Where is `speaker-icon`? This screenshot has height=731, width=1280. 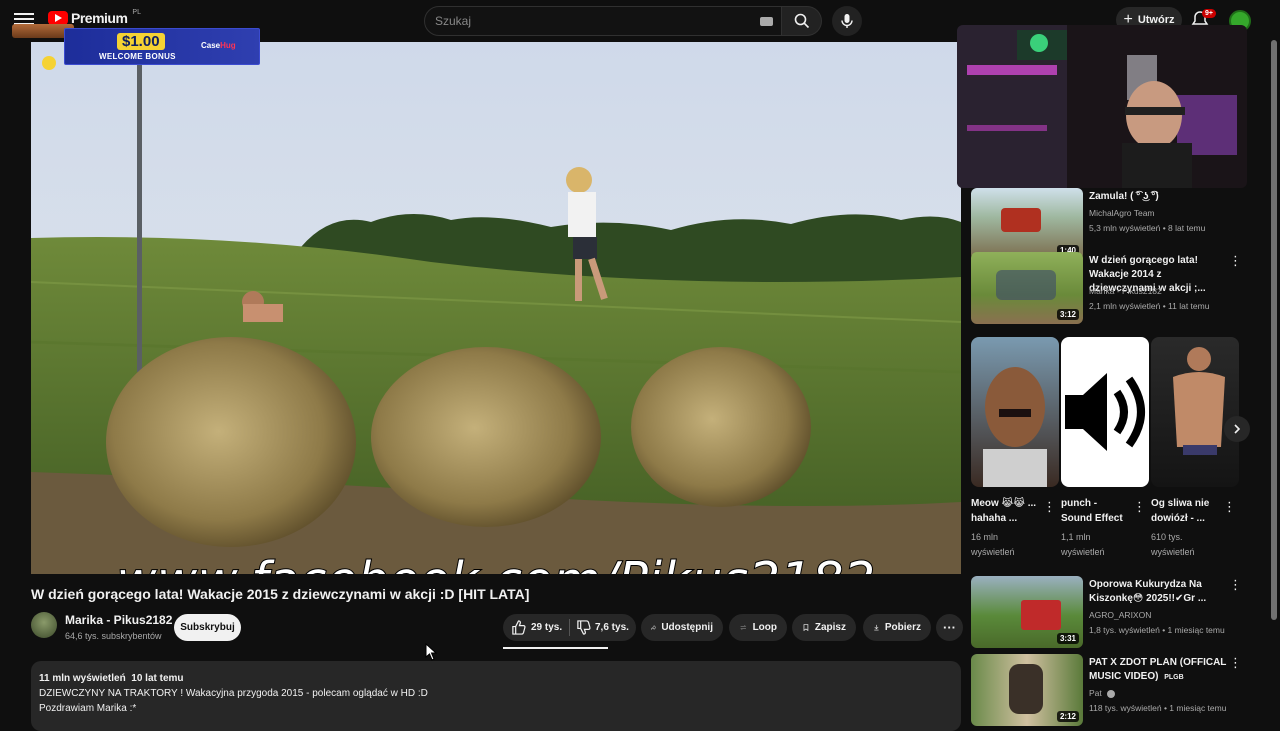
speaker-icon is located at coordinates (1105, 412).